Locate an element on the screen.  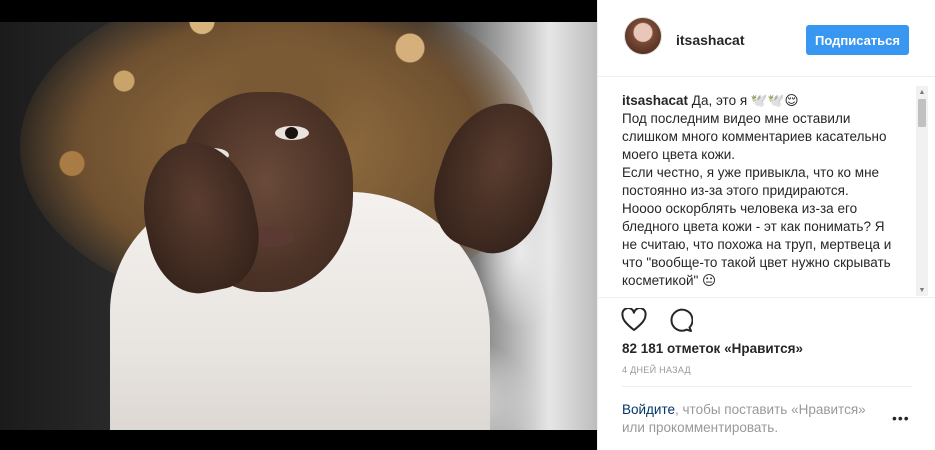
post-actions is located at coordinates (657, 320).